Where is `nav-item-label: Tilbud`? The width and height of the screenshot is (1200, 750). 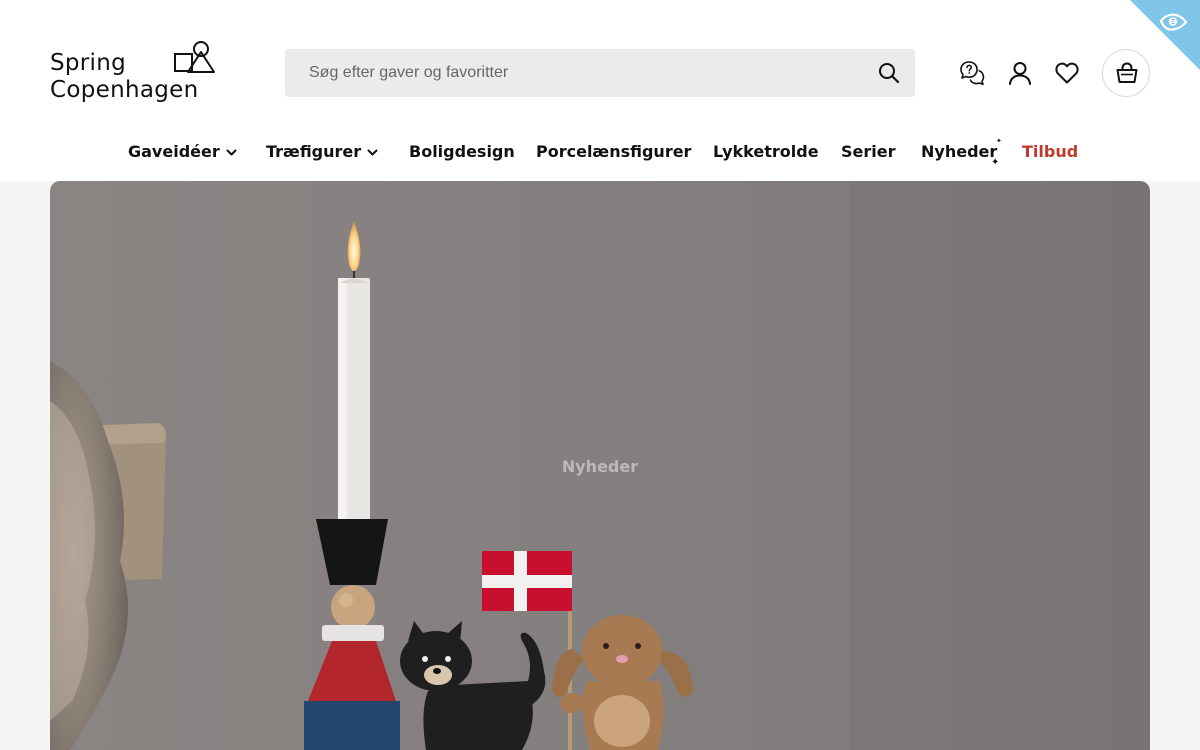
nav-item-label: Tilbud is located at coordinates (1050, 151).